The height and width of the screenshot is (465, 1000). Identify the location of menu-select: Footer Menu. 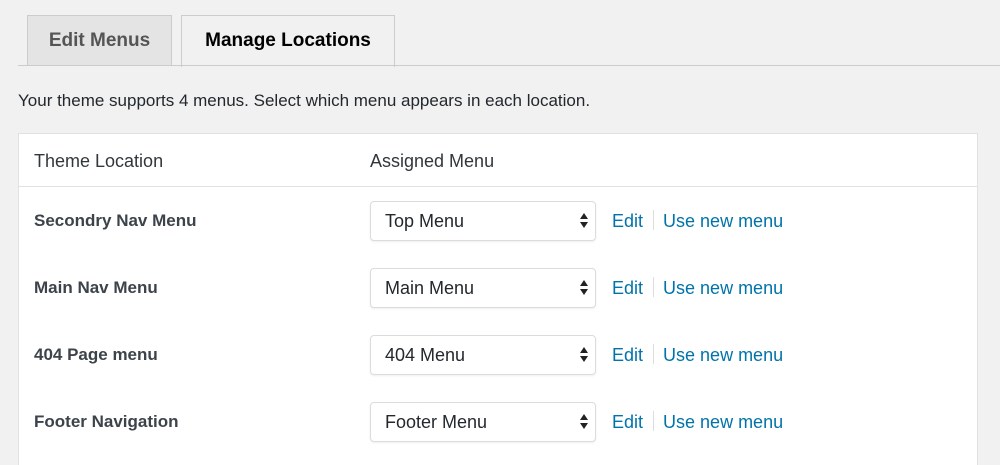
(483, 422).